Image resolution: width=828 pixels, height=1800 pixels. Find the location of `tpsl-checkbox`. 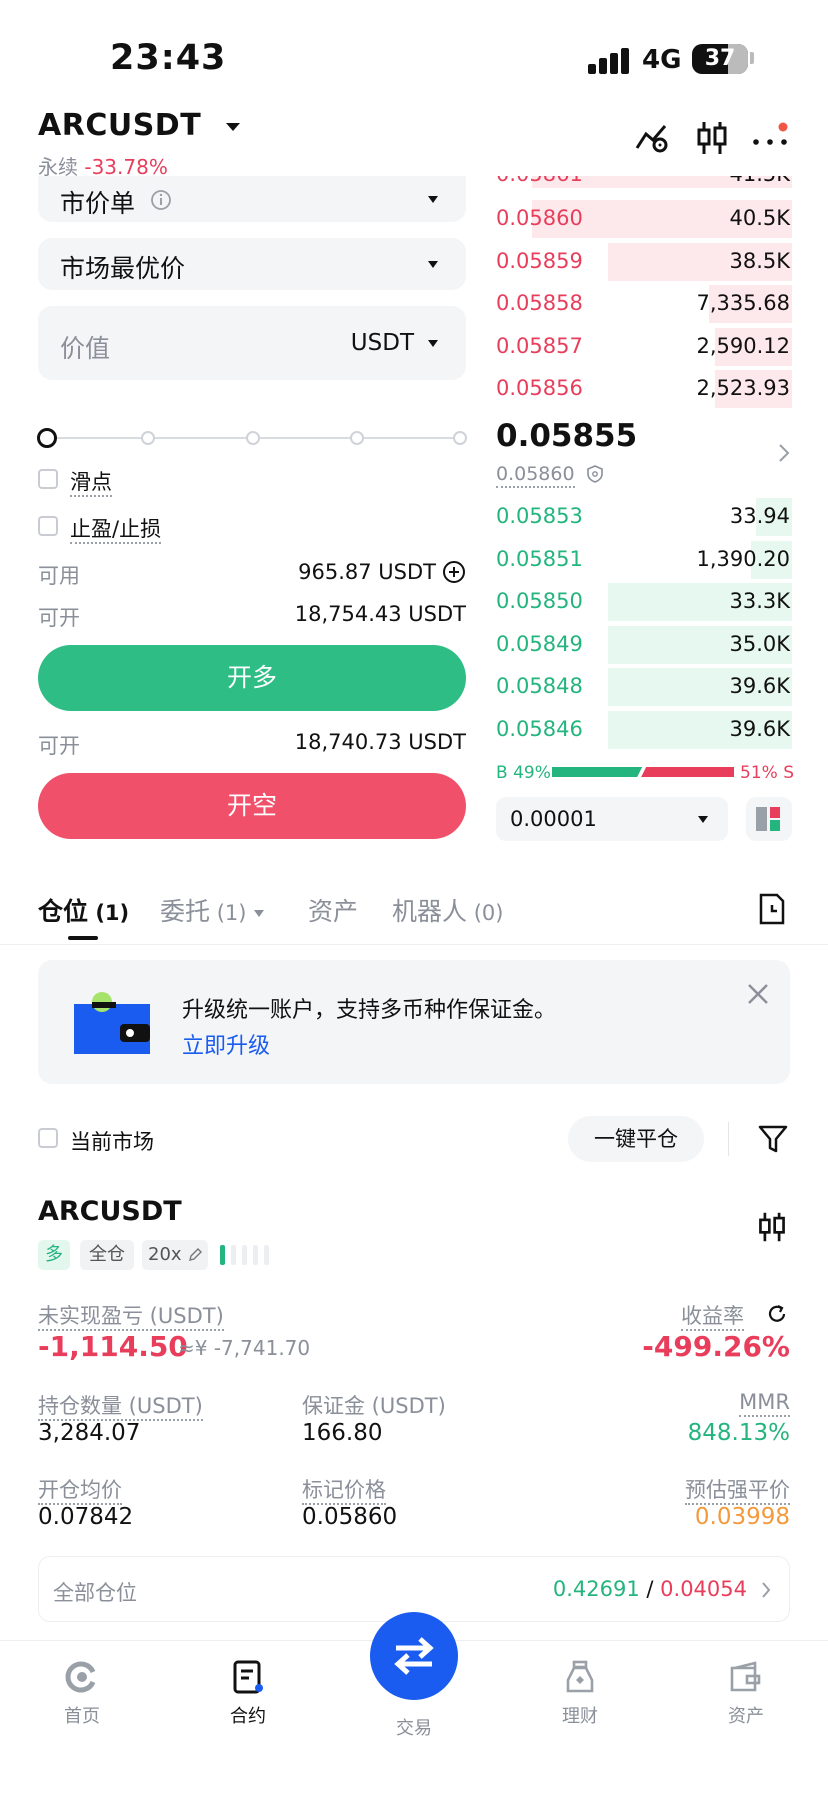

tpsl-checkbox is located at coordinates (48, 526).